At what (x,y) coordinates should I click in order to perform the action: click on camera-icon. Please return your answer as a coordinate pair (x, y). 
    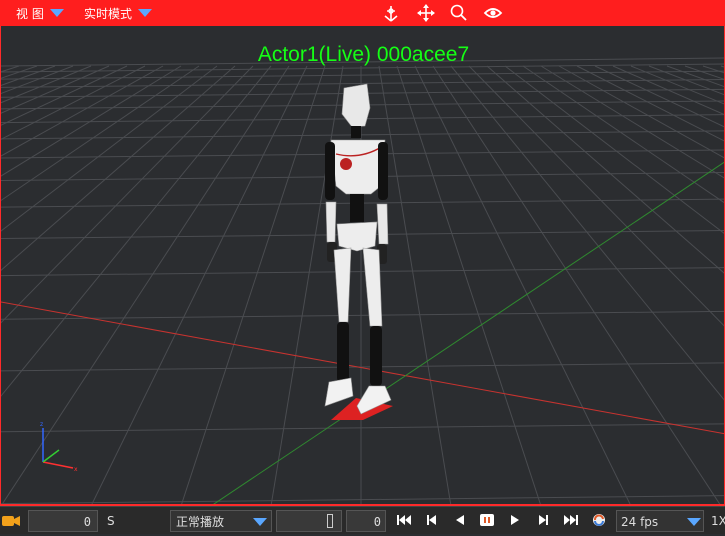
    Looking at the image, I should click on (11, 521).